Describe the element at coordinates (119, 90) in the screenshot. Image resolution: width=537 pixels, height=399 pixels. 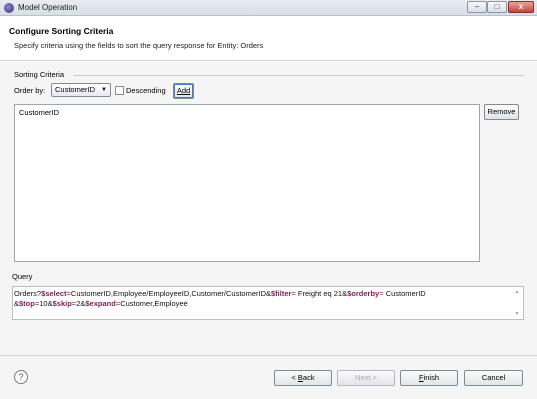
I see `descending-checkbox` at that location.